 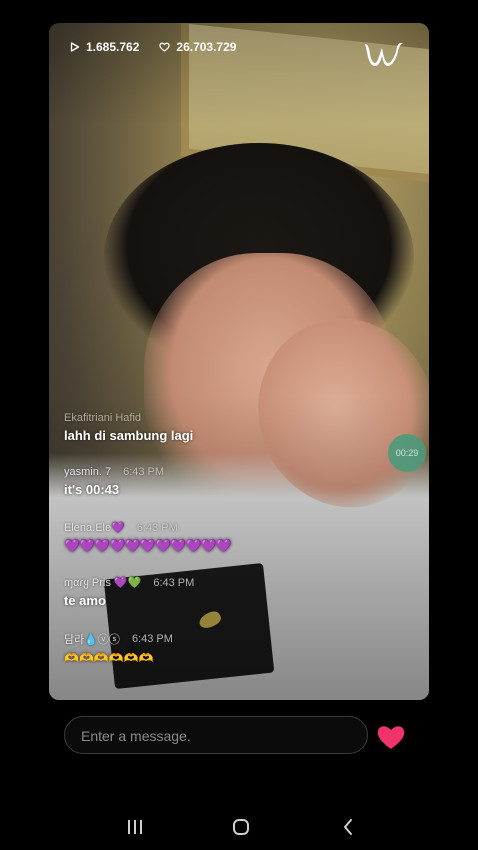 I want to click on chat-username: Elena.Ele💜 6:43 PM, so click(x=121, y=528).